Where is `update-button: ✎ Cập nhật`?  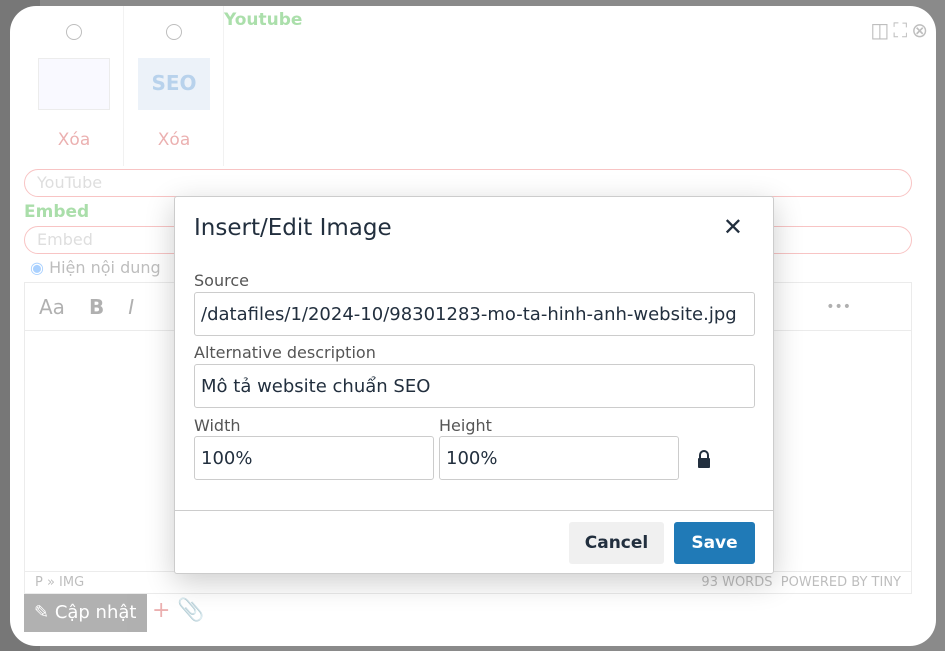
update-button: ✎ Cập nhật is located at coordinates (85, 613).